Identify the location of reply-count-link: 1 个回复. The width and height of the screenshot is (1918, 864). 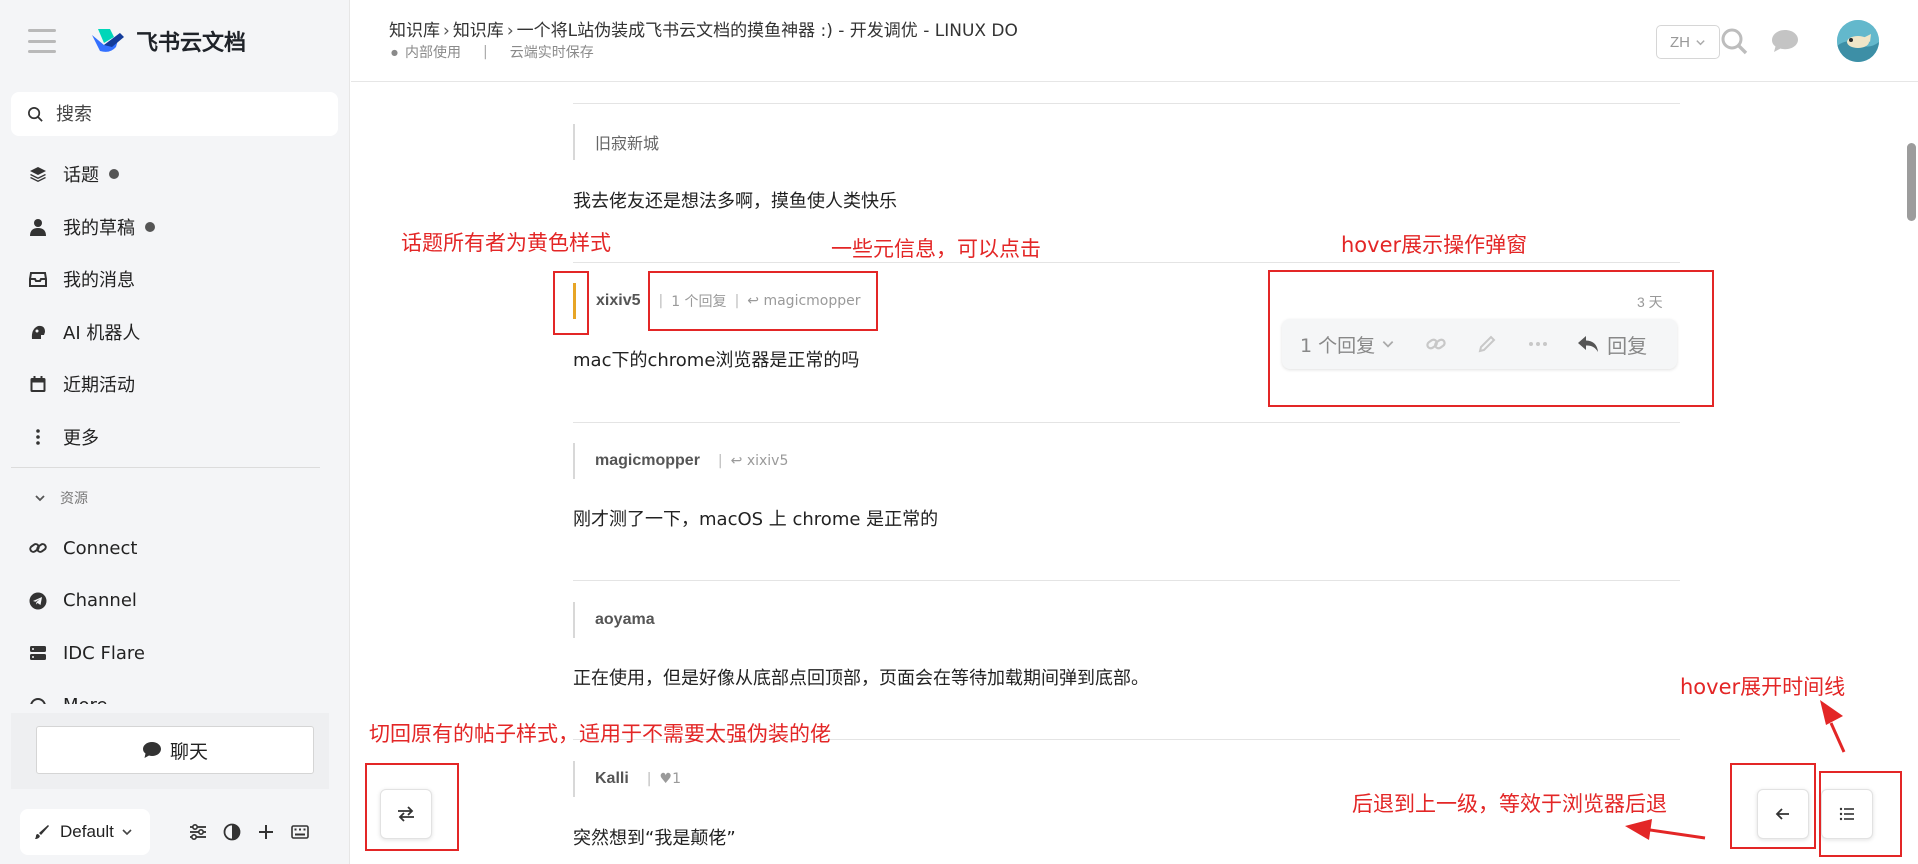
(698, 301).